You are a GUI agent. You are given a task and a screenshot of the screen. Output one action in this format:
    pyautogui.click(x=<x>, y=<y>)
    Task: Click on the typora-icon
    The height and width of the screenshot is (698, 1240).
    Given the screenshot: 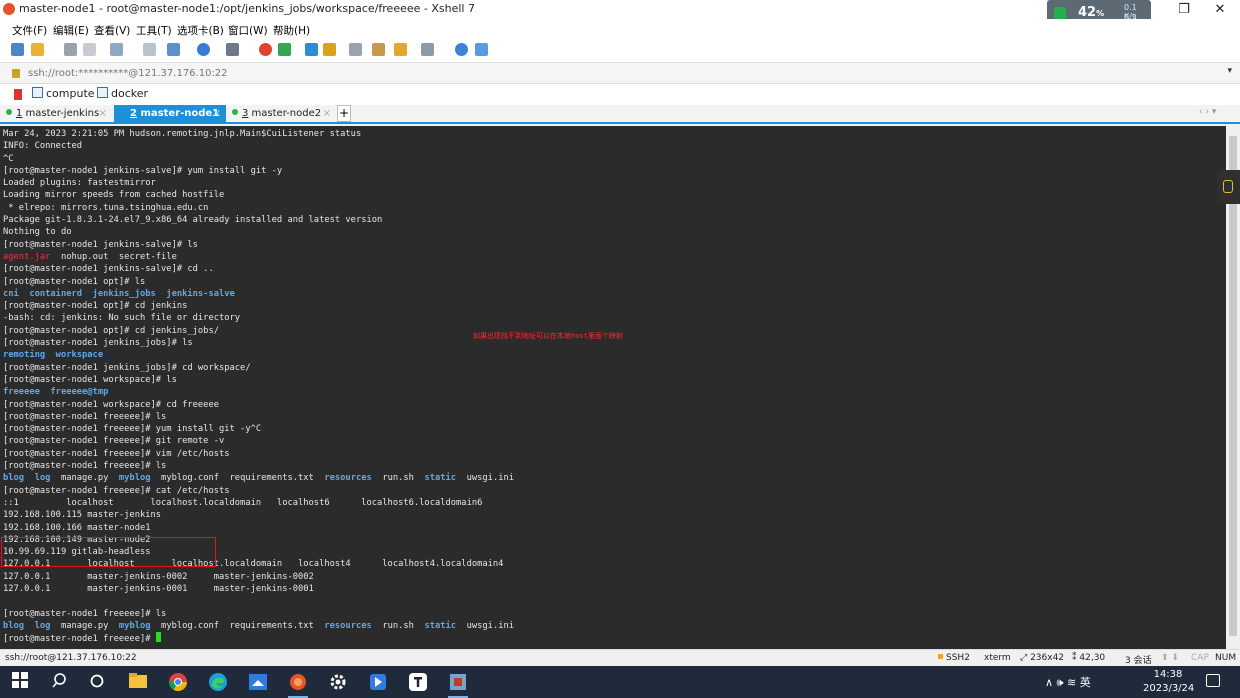 What is the action you would take?
    pyautogui.click(x=418, y=682)
    